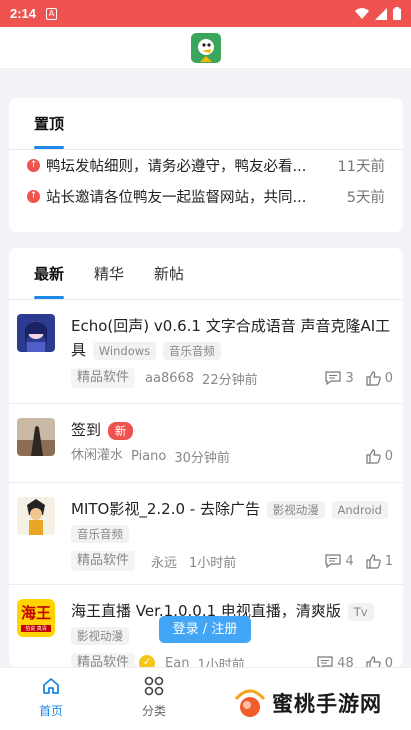 The image size is (411, 730). What do you see at coordinates (51, 697) in the screenshot?
I see `nav-home: 首页` at bounding box center [51, 697].